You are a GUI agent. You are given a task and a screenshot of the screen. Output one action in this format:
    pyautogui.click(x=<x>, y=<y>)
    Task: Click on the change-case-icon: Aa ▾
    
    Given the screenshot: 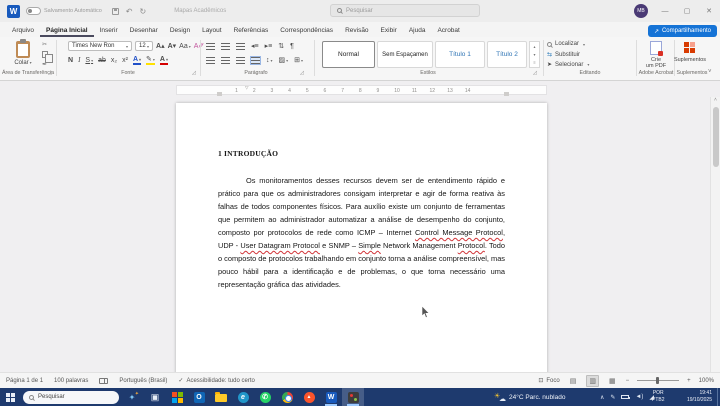 What is the action you would take?
    pyautogui.click(x=185, y=46)
    